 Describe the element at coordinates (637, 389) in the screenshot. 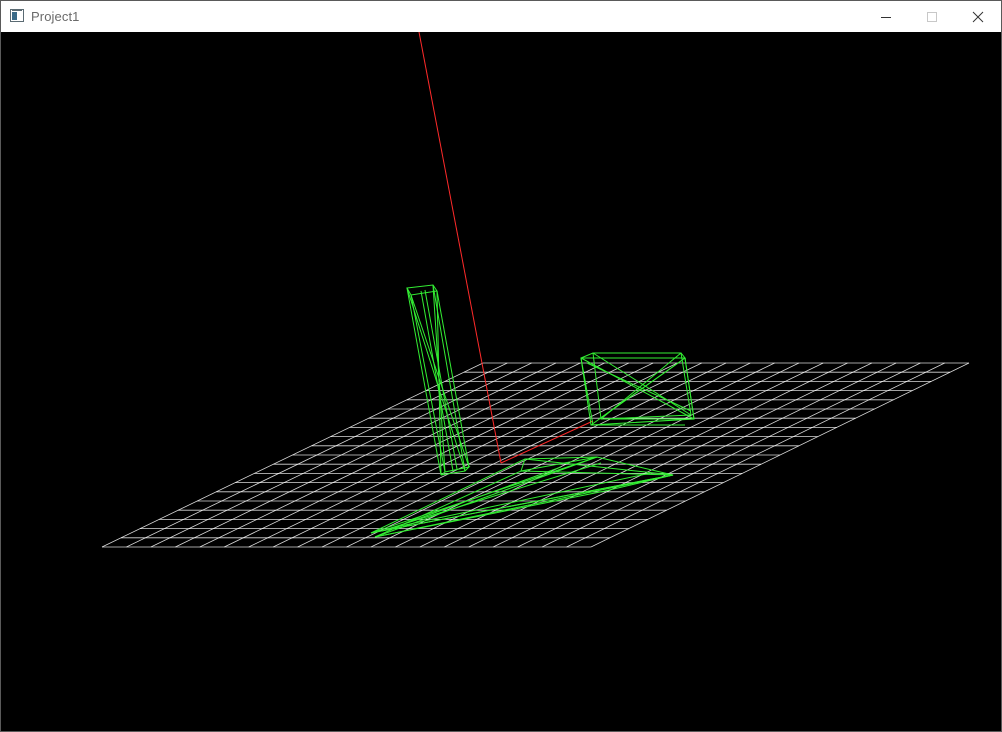

I see `box-wireframe` at that location.